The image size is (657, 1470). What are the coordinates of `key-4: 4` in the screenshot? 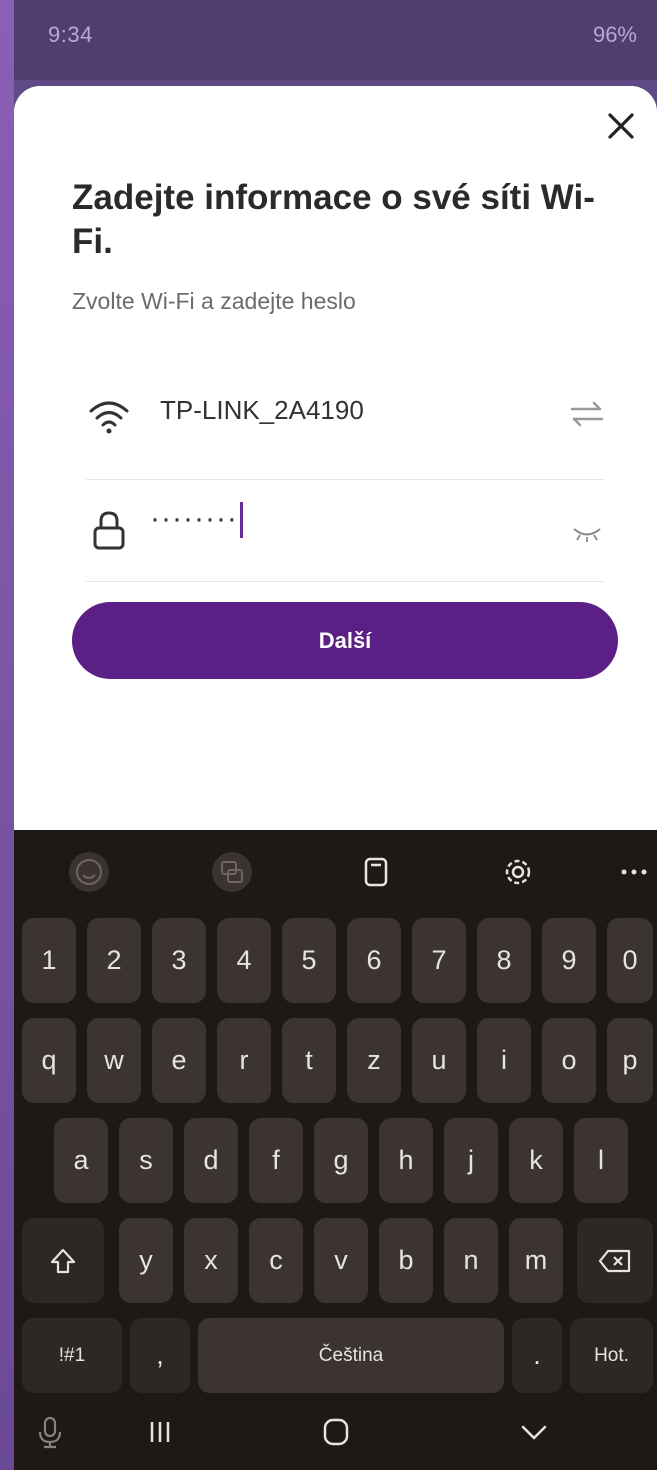 It's located at (244, 960).